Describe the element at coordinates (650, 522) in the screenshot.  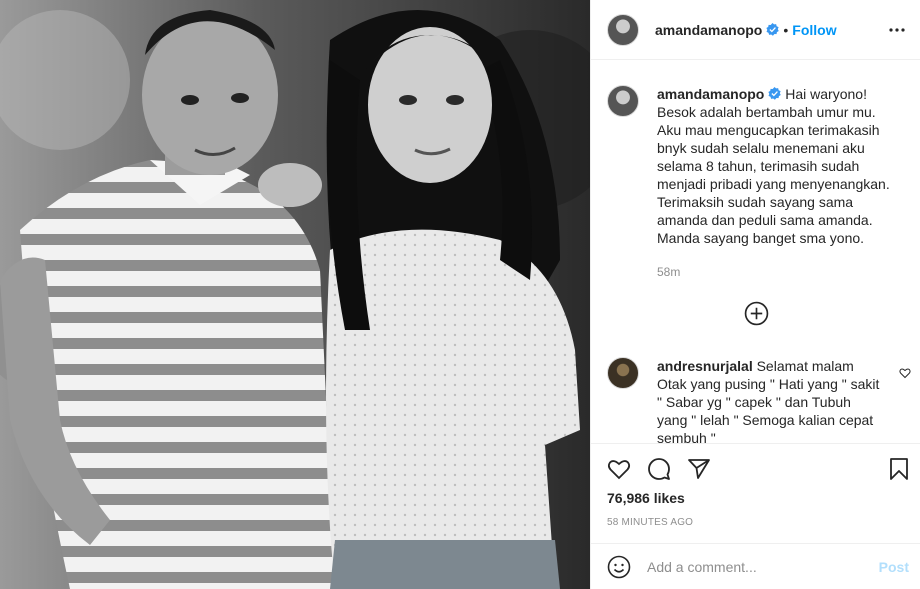
I see `post-timestamp: 58 MINUTES AGO` at that location.